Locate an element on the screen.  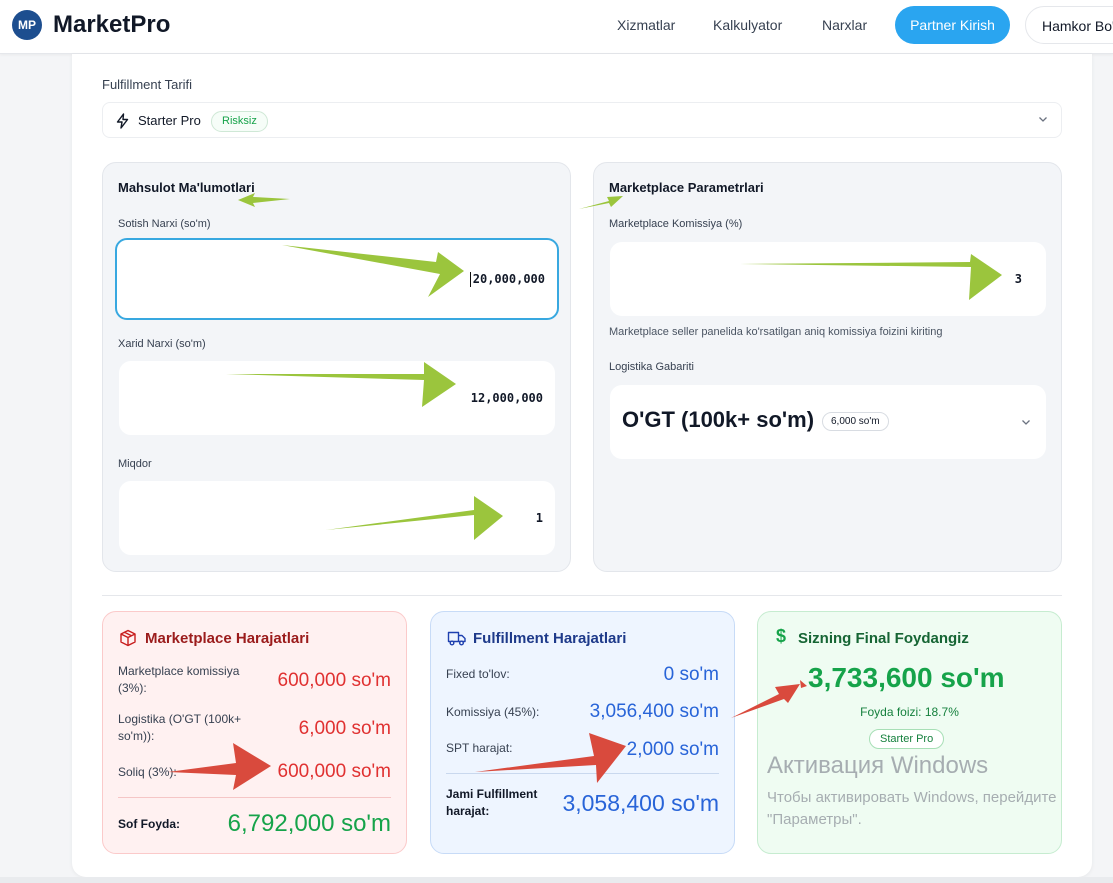
ff-total-value: 3,058,400 so'm is located at coordinates (640, 803).